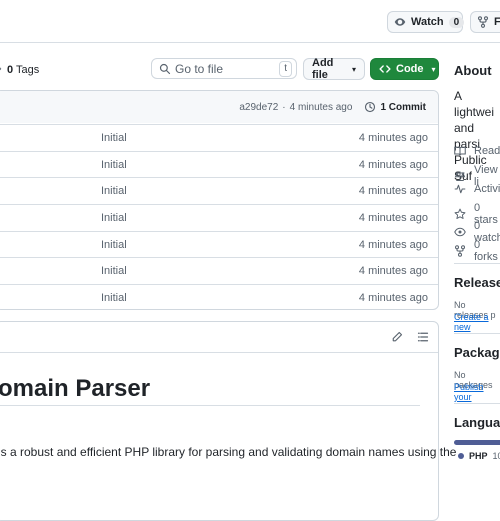 The width and height of the screenshot is (500, 521). What do you see at coordinates (487, 189) in the screenshot?
I see `sidebar-item-label: Activity` at bounding box center [487, 189].